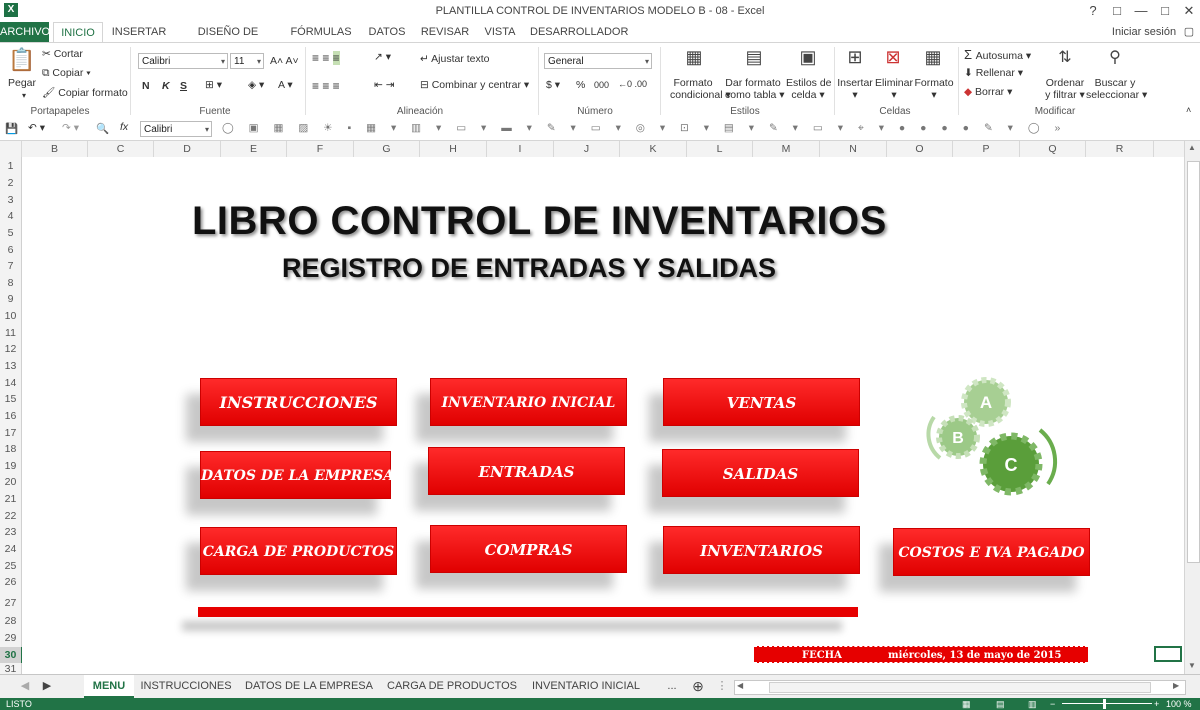  I want to click on borders-icon: ⊞ ▾, so click(213, 85).